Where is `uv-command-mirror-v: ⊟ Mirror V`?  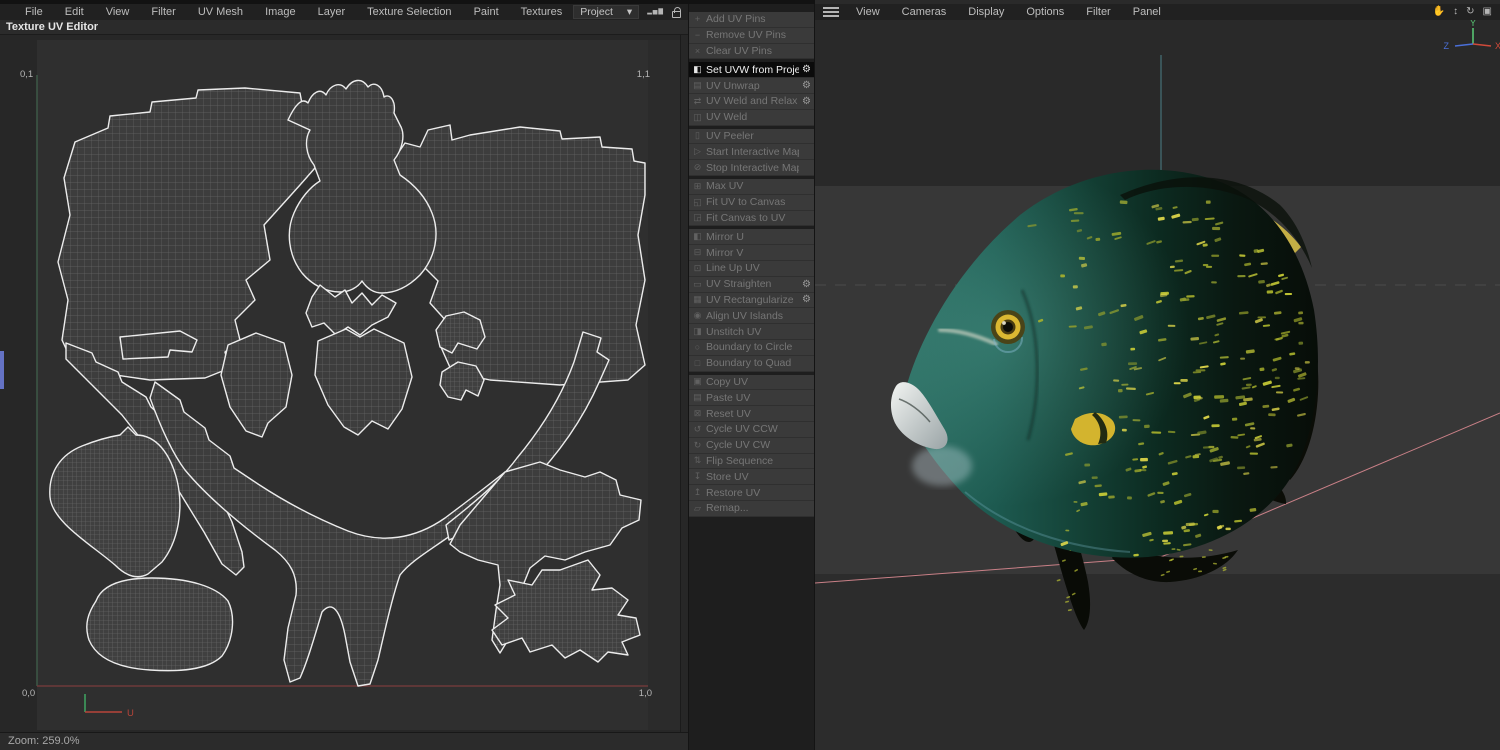 uv-command-mirror-v: ⊟ Mirror V is located at coordinates (751, 253).